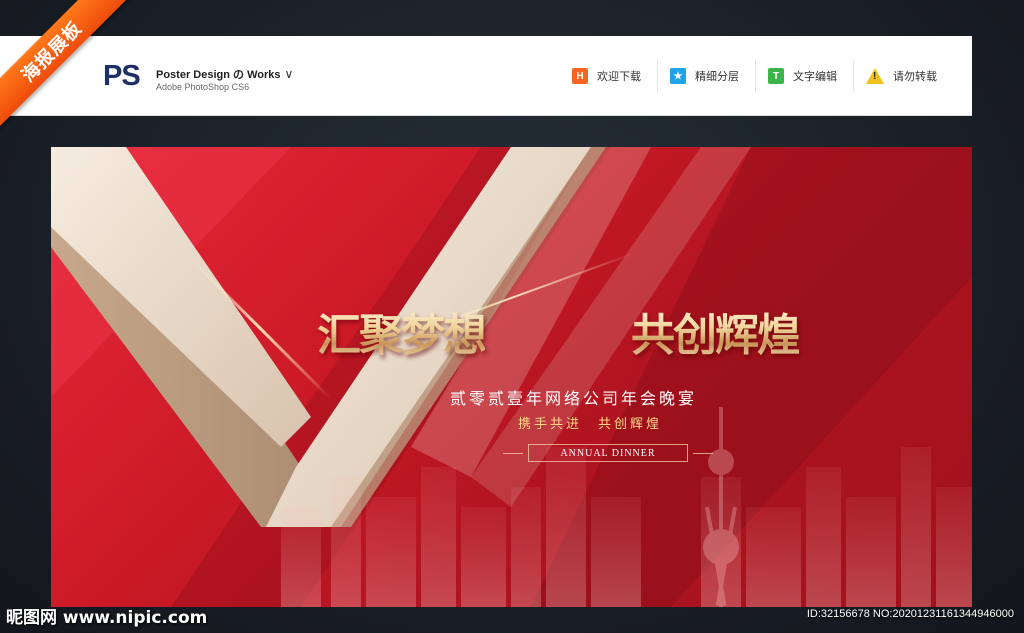  What do you see at coordinates (289, 74) in the screenshot?
I see `chevron-down-icon: ∨` at bounding box center [289, 74].